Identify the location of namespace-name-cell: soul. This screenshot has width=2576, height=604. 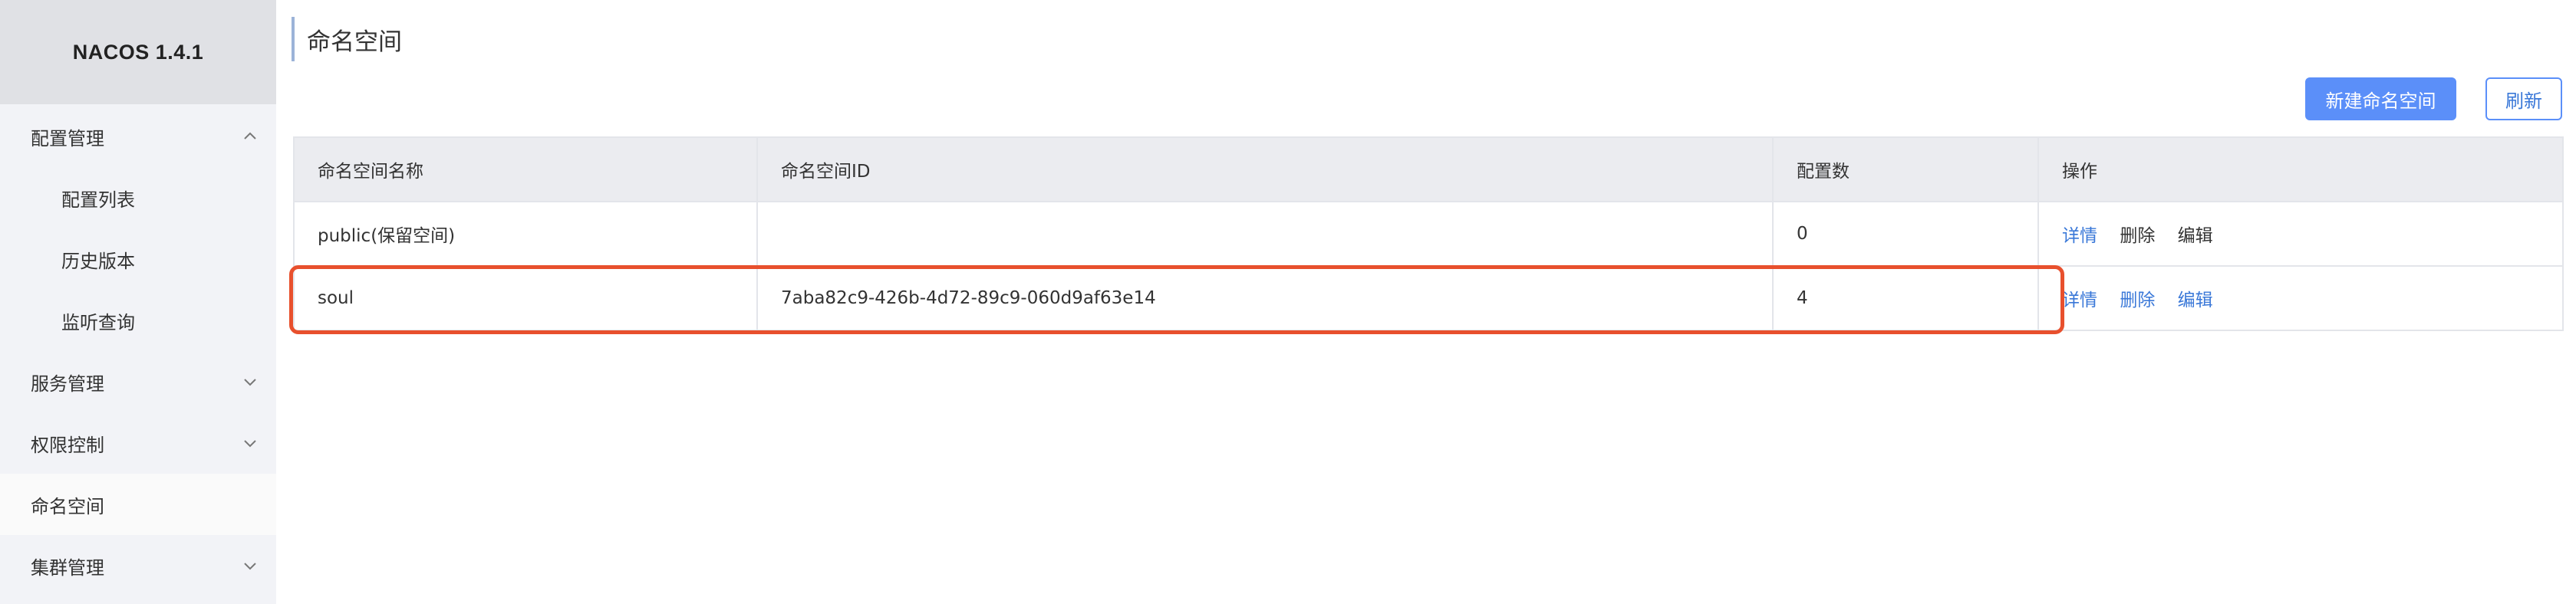
(525, 298).